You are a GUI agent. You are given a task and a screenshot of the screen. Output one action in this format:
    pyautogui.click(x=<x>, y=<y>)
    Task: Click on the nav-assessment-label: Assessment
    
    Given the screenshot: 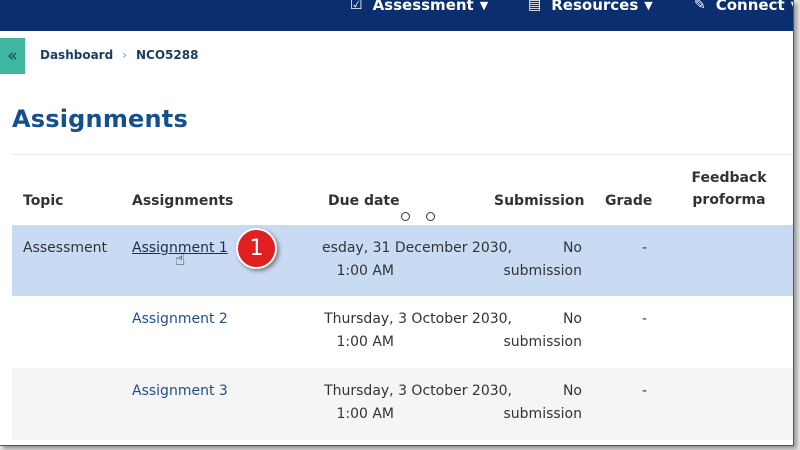 What is the action you would take?
    pyautogui.click(x=423, y=7)
    